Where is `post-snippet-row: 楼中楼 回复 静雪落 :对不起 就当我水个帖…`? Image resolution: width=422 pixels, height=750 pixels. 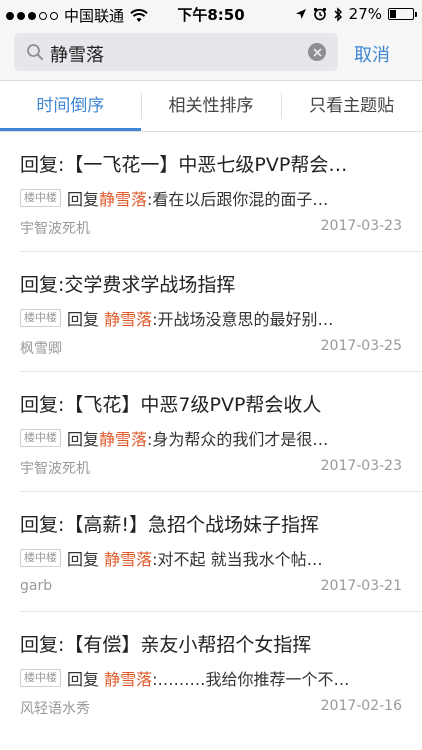
post-snippet-row: 楼中楼 回复 静雪落 :对不起 就当我水个帖… is located at coordinates (210, 558).